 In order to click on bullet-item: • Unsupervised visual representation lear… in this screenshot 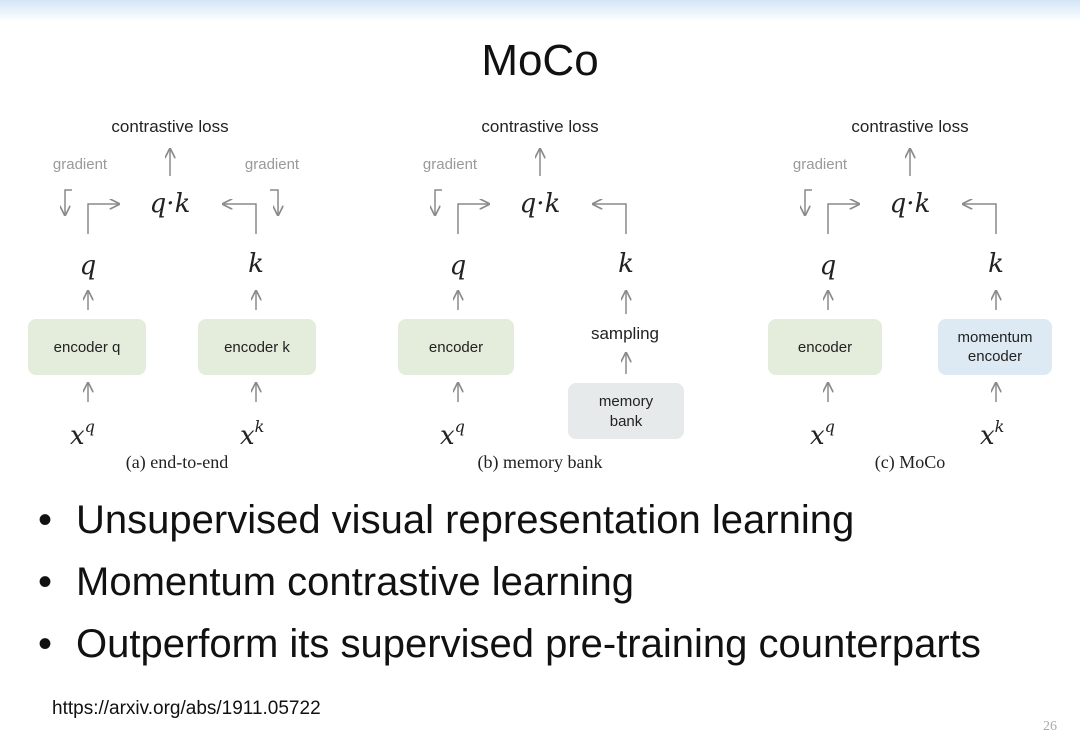, I will do `click(509, 523)`.